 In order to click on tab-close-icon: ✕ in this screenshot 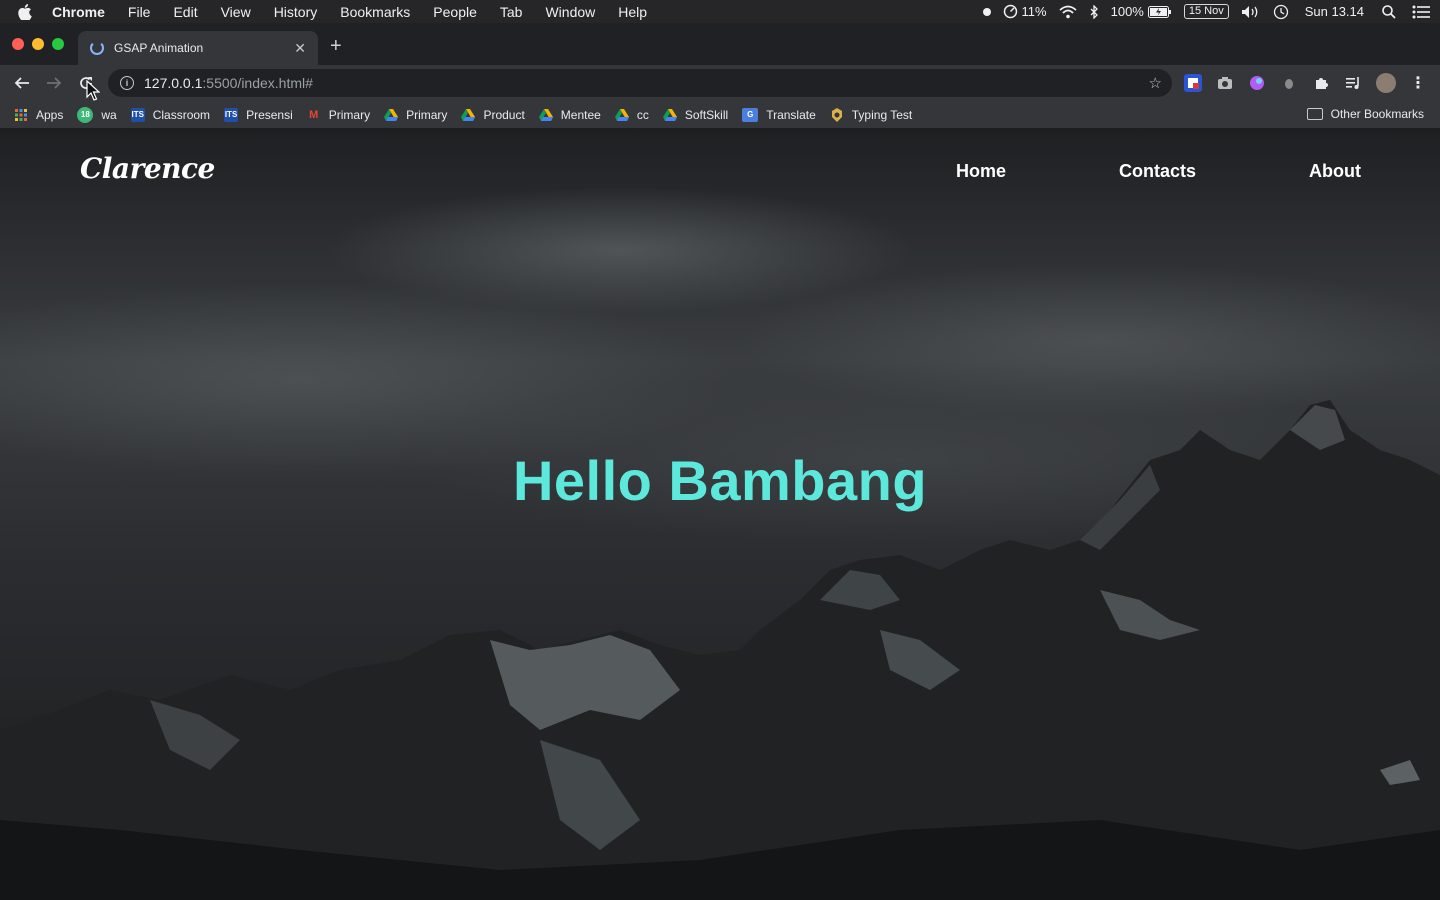, I will do `click(300, 48)`.